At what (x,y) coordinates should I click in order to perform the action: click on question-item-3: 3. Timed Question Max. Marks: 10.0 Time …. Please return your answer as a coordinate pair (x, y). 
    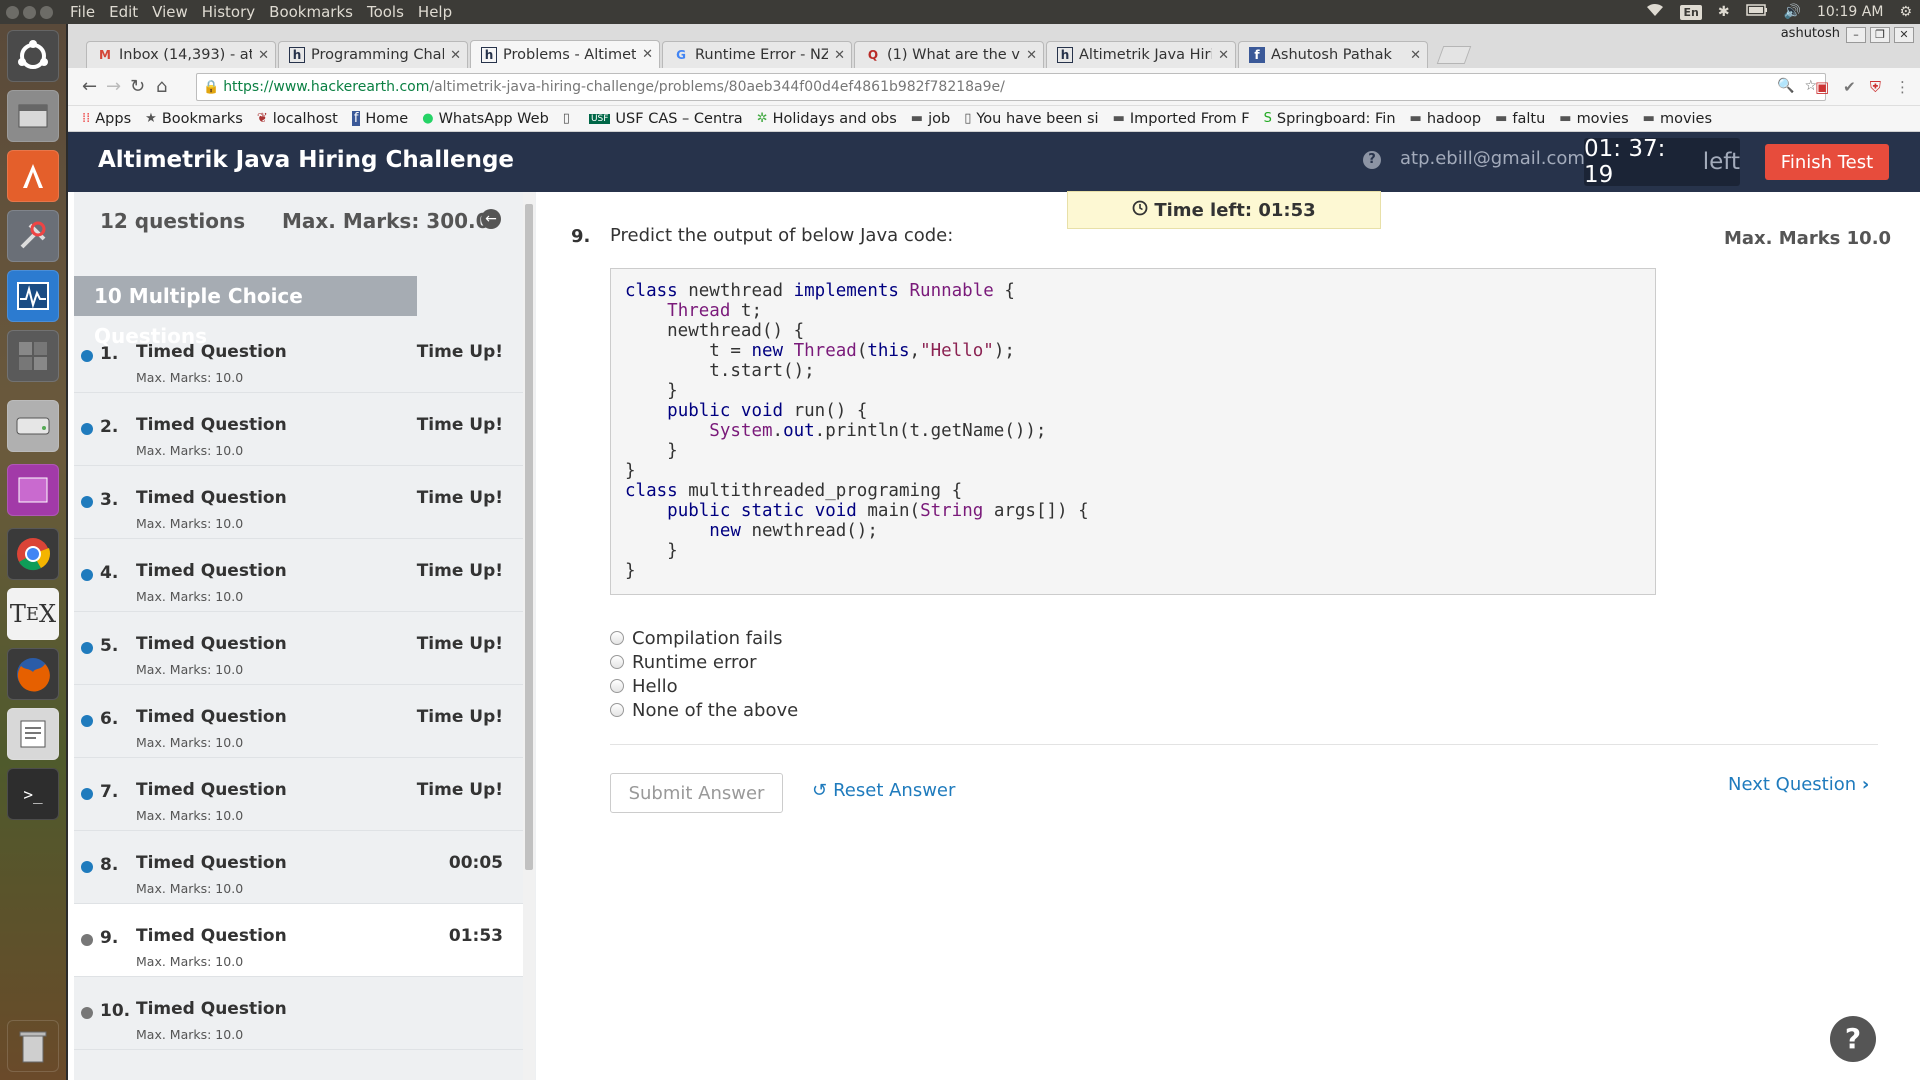
    Looking at the image, I should click on (299, 502).